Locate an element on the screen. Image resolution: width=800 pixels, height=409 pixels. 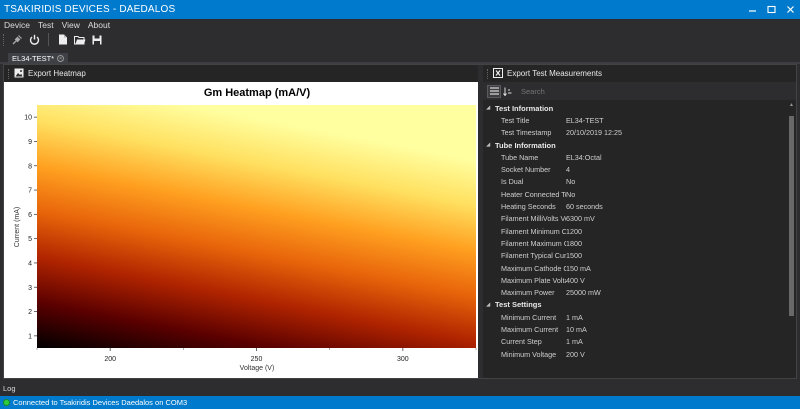
property-row: Filament Minimum Curr...1200 is located at coordinates (634, 231).